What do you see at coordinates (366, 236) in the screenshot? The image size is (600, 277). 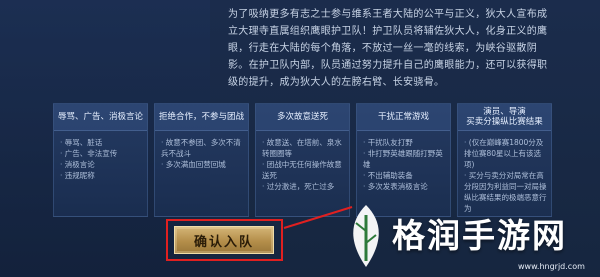 I see `leaf-logo-icon` at bounding box center [366, 236].